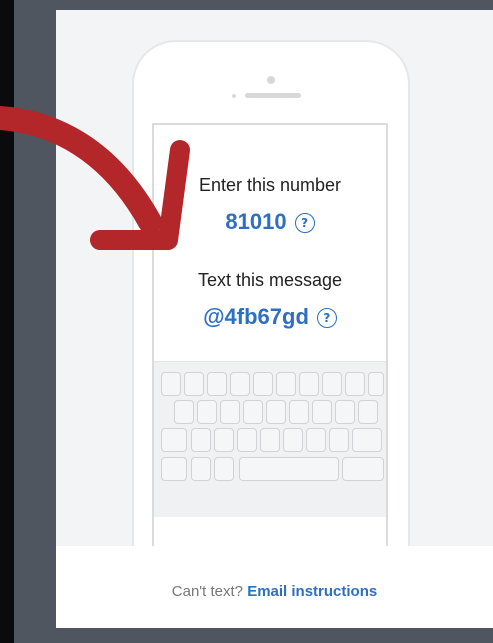 The image size is (493, 643). I want to click on speaker-grille, so click(273, 95).